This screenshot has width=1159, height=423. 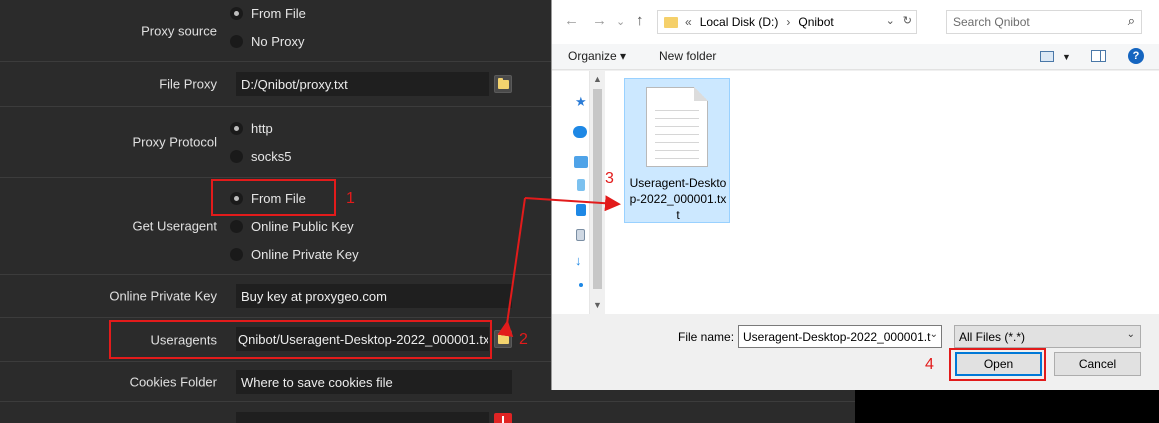 What do you see at coordinates (559, 266) in the screenshot?
I see `annotation-arrows` at bounding box center [559, 266].